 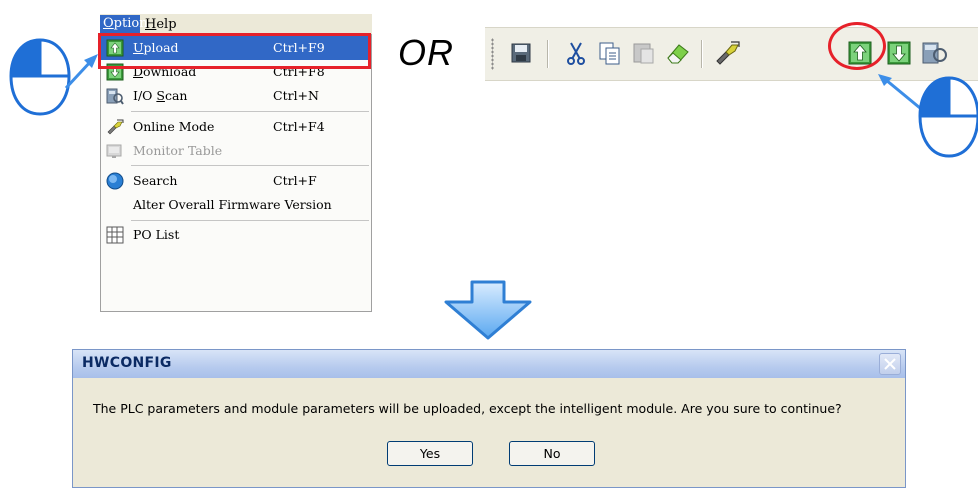 What do you see at coordinates (576, 53) in the screenshot?
I see `cut-icon` at bounding box center [576, 53].